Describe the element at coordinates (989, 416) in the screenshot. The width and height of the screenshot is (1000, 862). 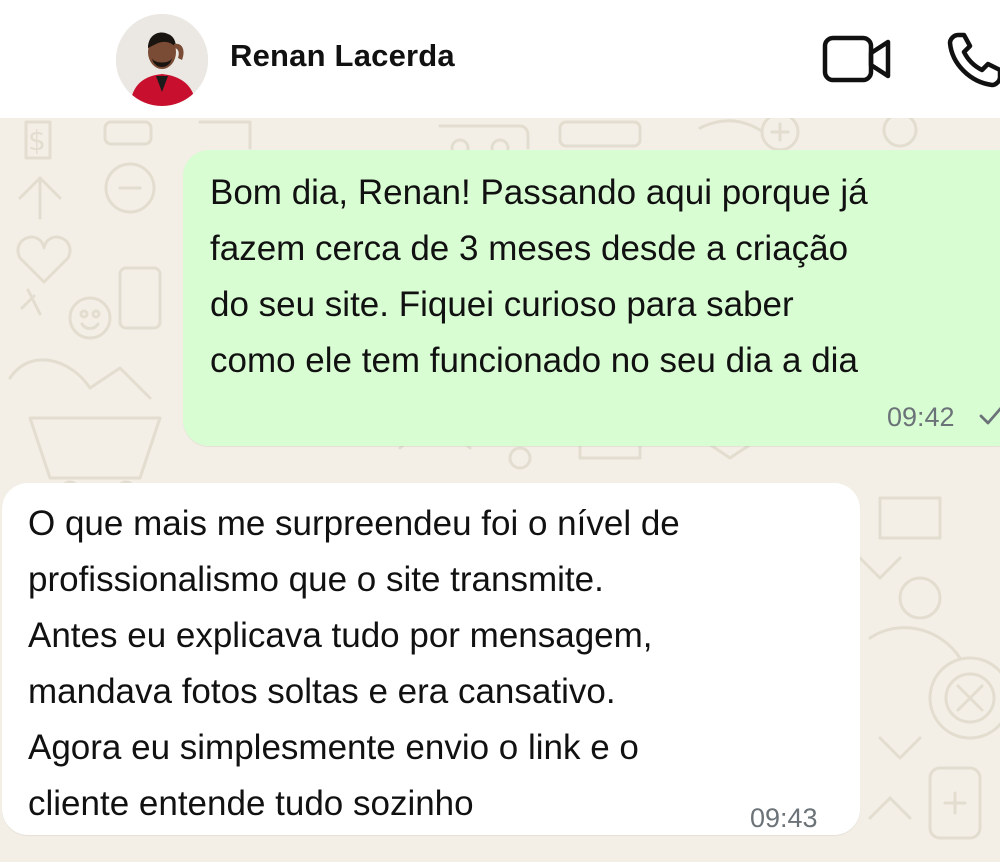
I see `single-check-icon` at that location.